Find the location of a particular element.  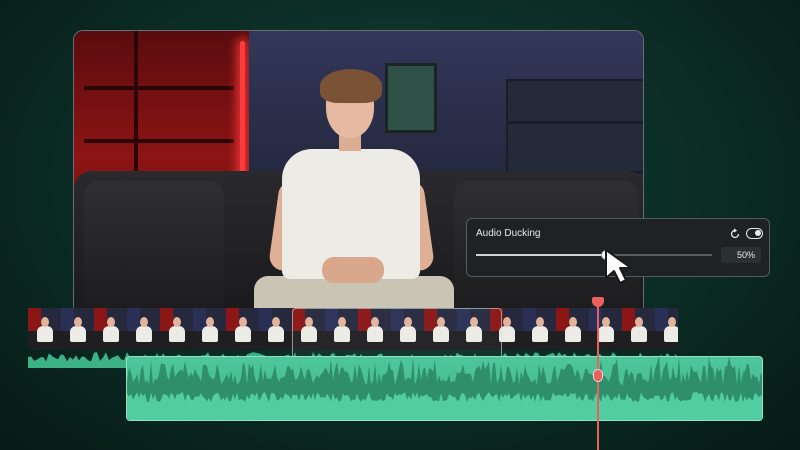

toggle-knob is located at coordinates (758, 233).